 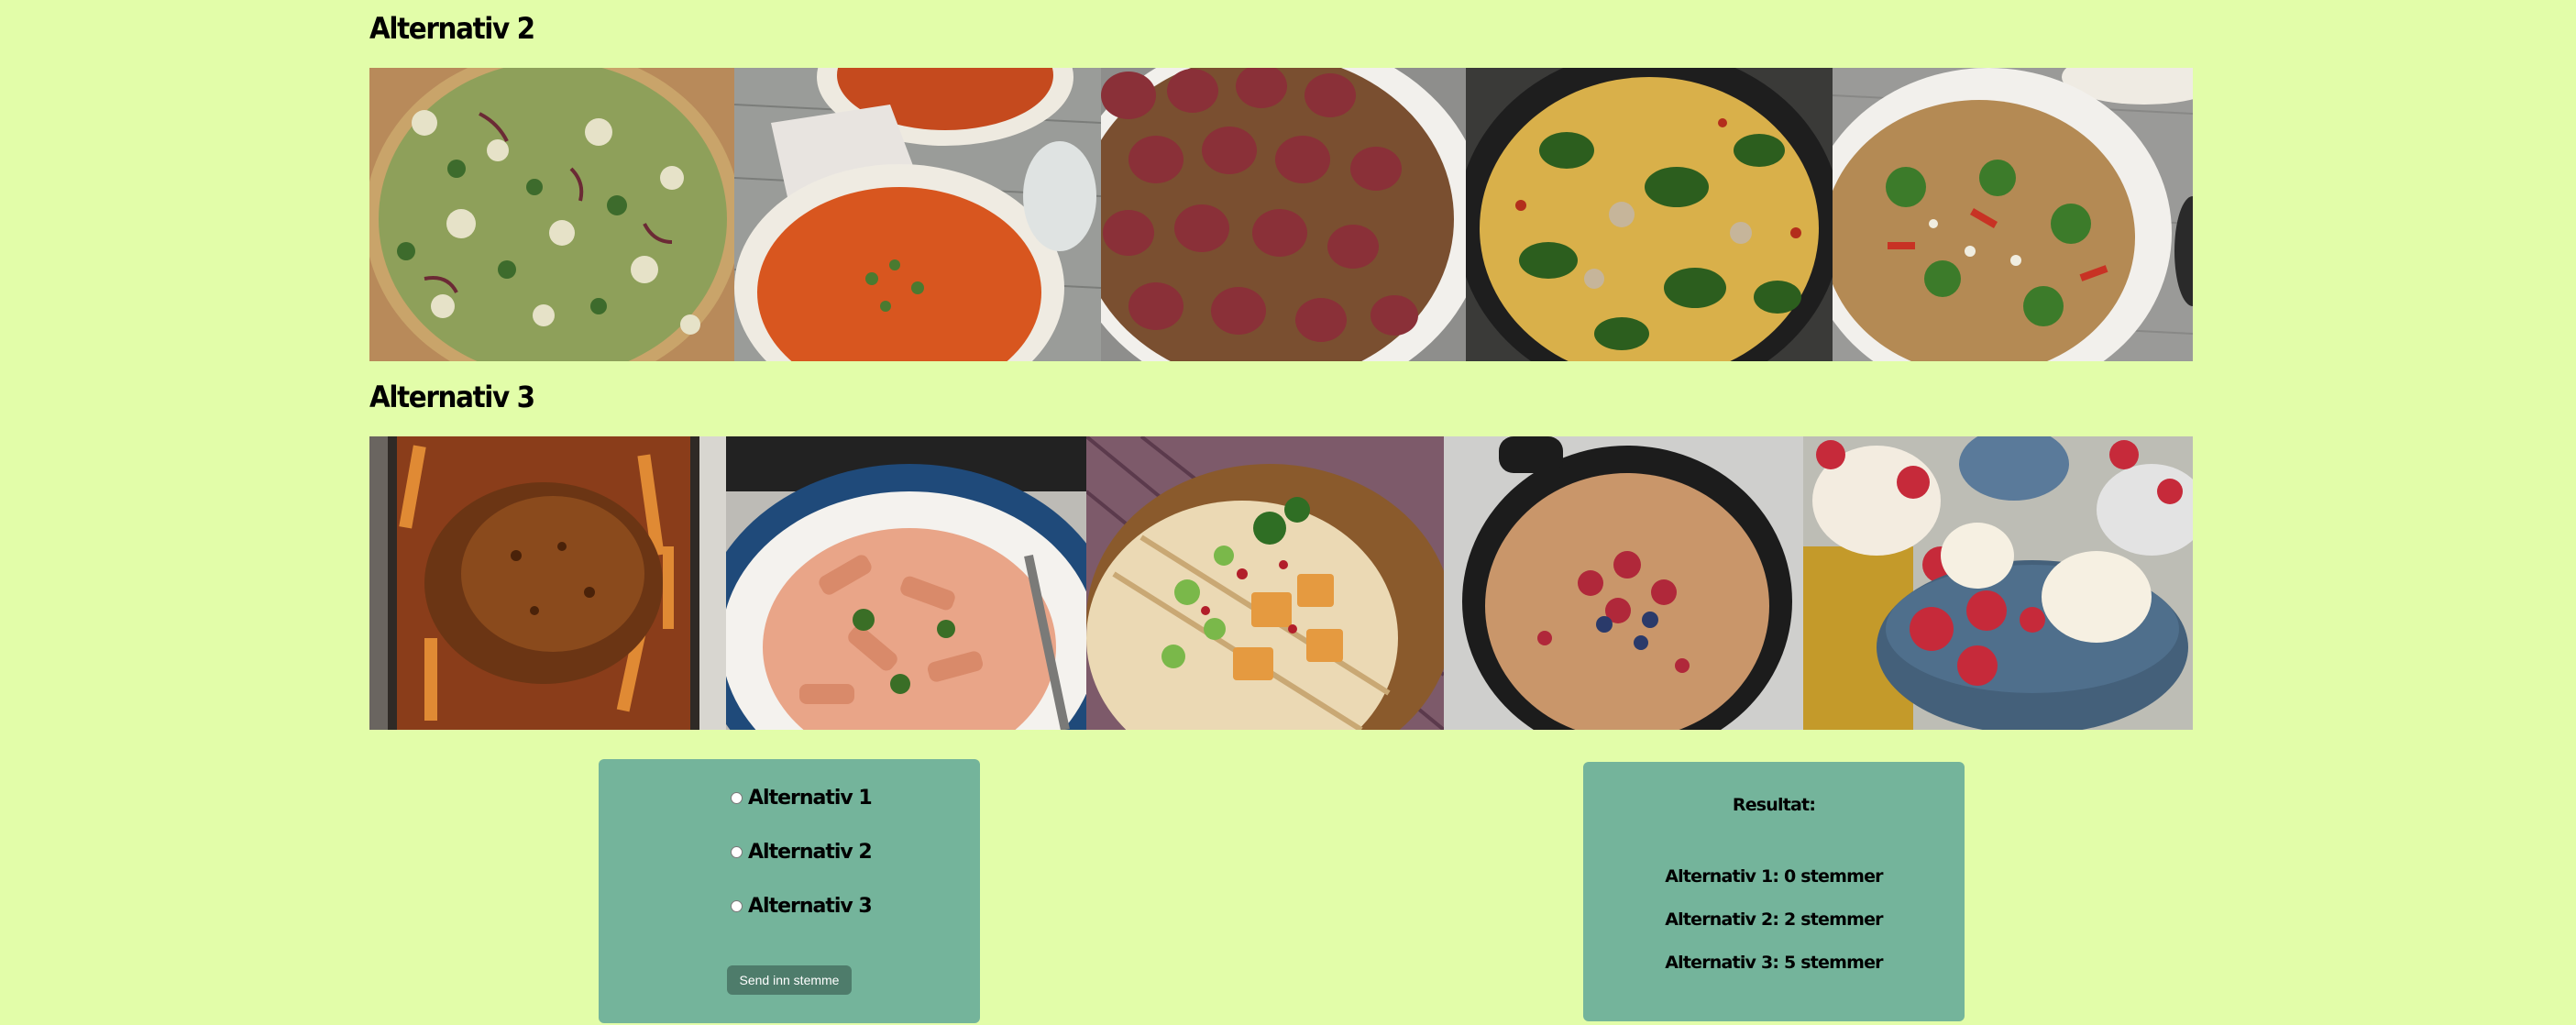 I want to click on ice-cream-photo, so click(x=1998, y=583).